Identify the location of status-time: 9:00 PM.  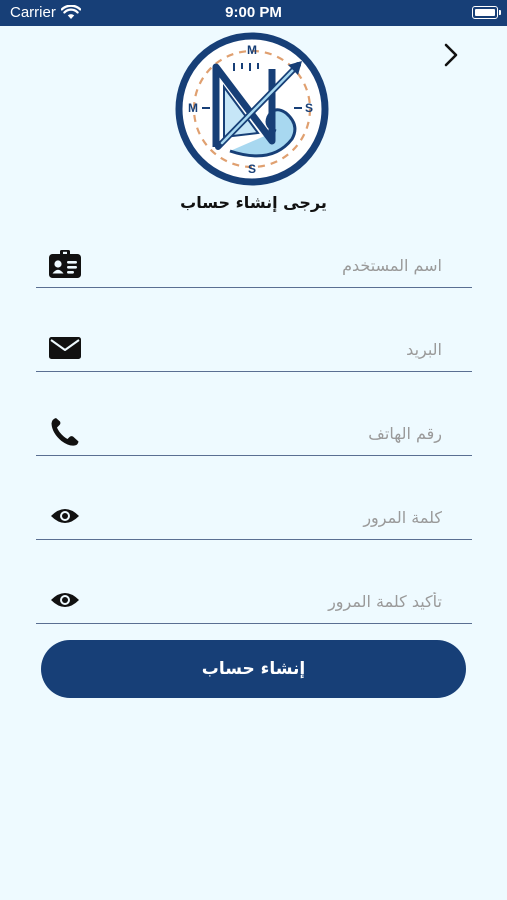
(253, 12).